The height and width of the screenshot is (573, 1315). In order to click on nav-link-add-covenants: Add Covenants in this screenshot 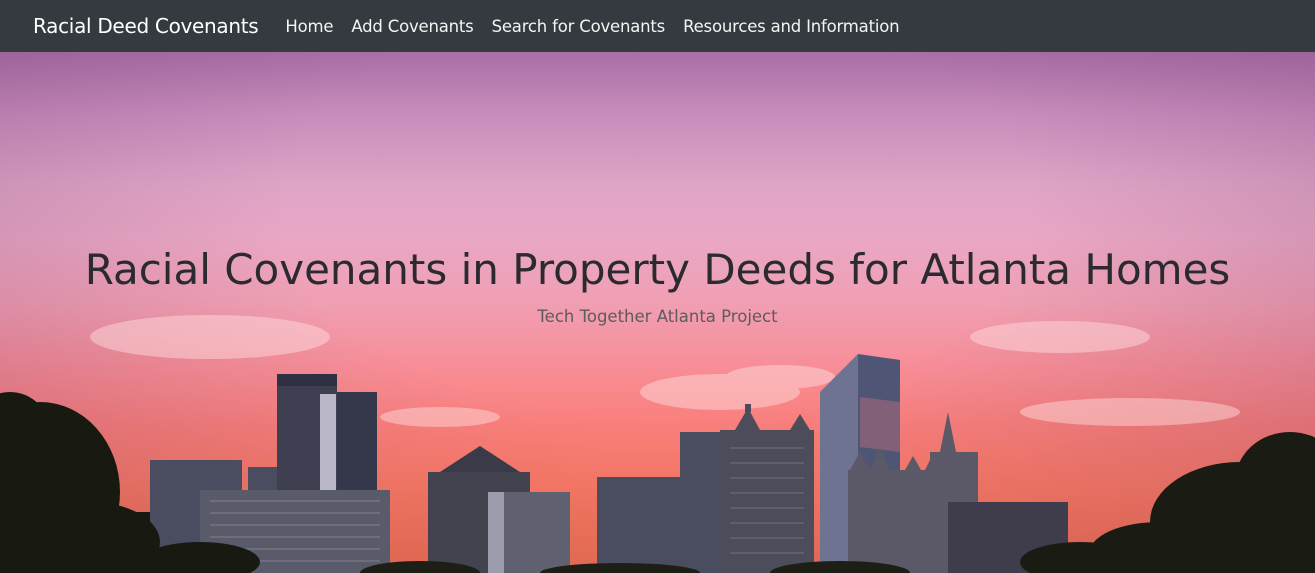, I will do `click(412, 26)`.